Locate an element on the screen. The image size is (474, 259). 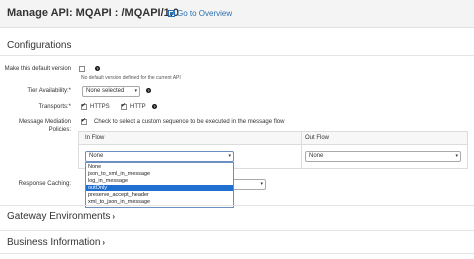
dropdown-option: log_in_message is located at coordinates (159, 181).